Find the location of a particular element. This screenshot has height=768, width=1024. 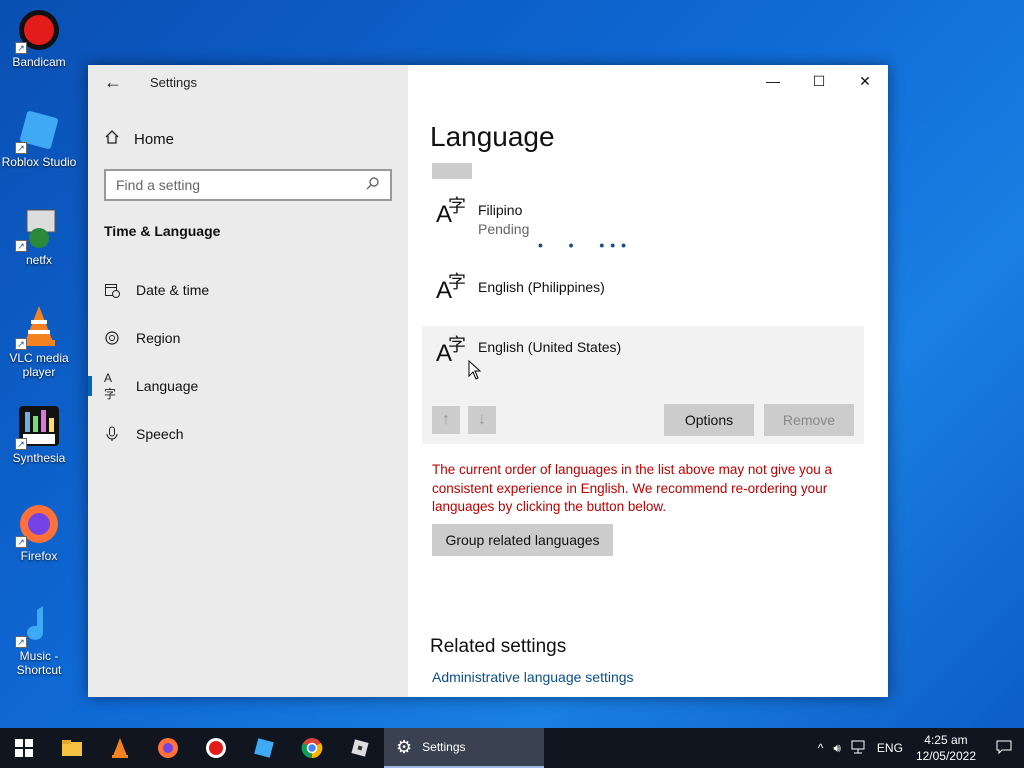

sidebar-item-speech: Speech is located at coordinates (248, 434).